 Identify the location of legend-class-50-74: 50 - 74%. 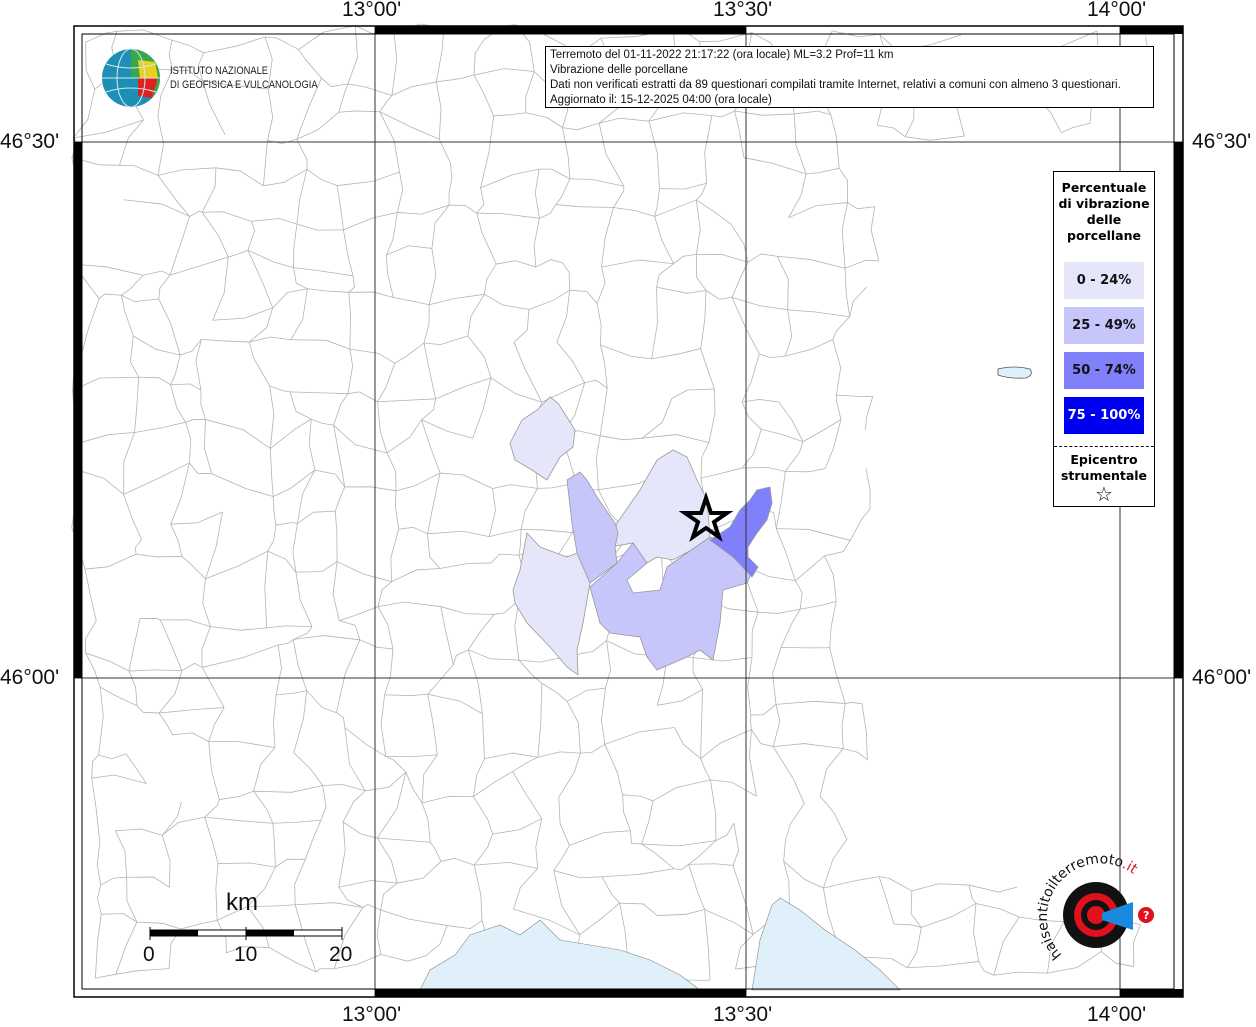
(1104, 370).